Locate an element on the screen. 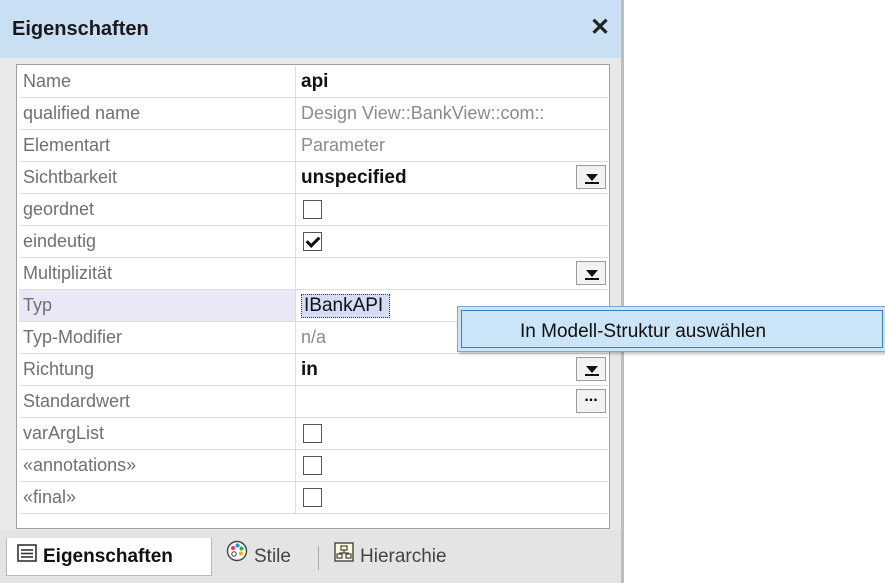  property-value-qualified-name: Design View::BankView::com:: is located at coordinates (423, 113).